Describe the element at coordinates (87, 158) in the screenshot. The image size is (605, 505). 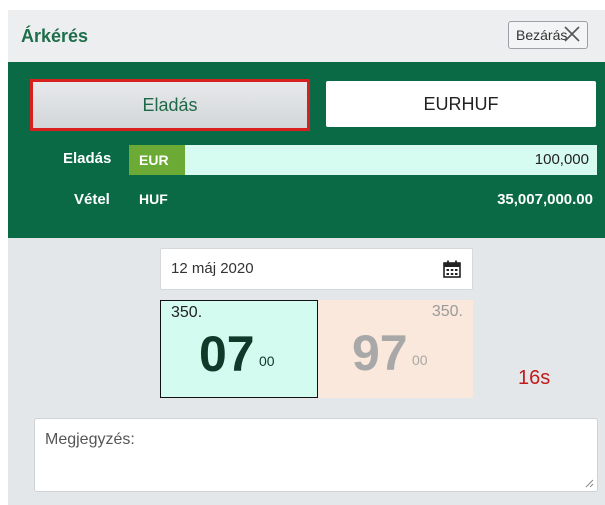
I see `sell-row-label: Eladás` at that location.